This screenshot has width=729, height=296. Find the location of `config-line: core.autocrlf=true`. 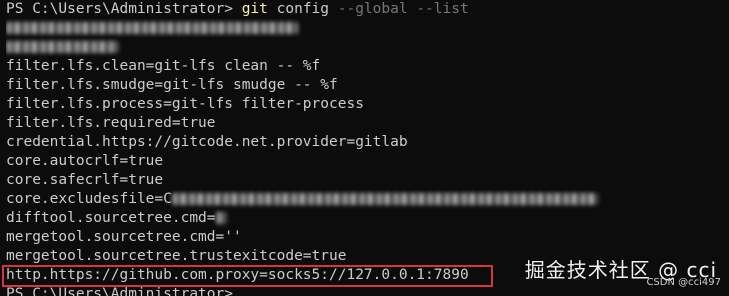

config-line: core.autocrlf=true is located at coordinates (85, 161).